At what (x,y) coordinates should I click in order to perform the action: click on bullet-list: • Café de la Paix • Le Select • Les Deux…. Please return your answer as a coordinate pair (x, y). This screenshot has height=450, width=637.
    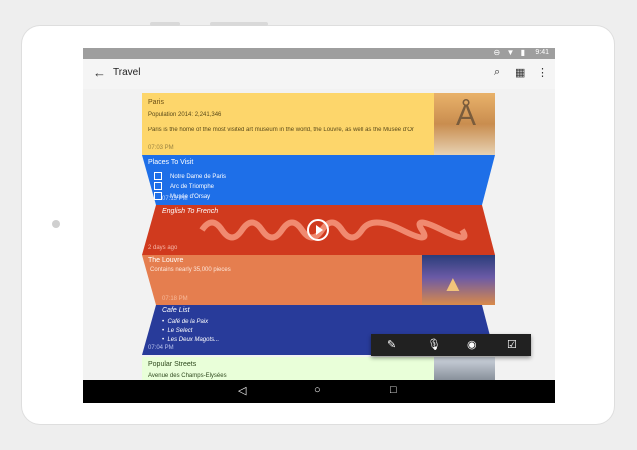
    Looking at the image, I should click on (190, 331).